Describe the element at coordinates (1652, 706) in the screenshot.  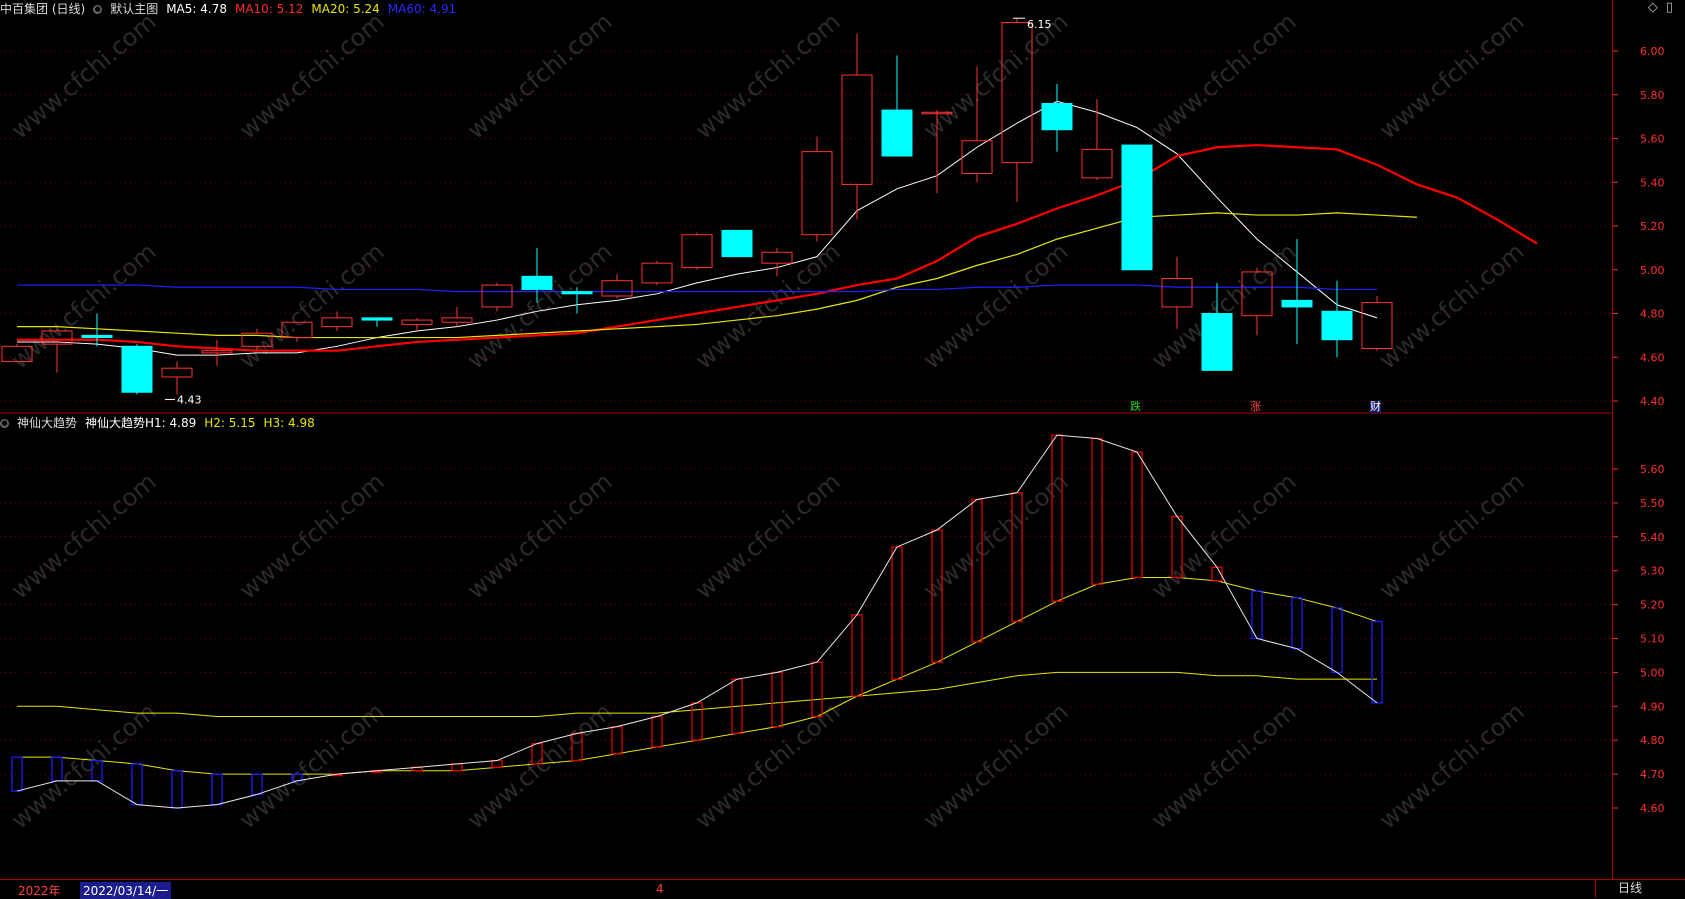
I see `indicator-tick-label: 4.90` at that location.